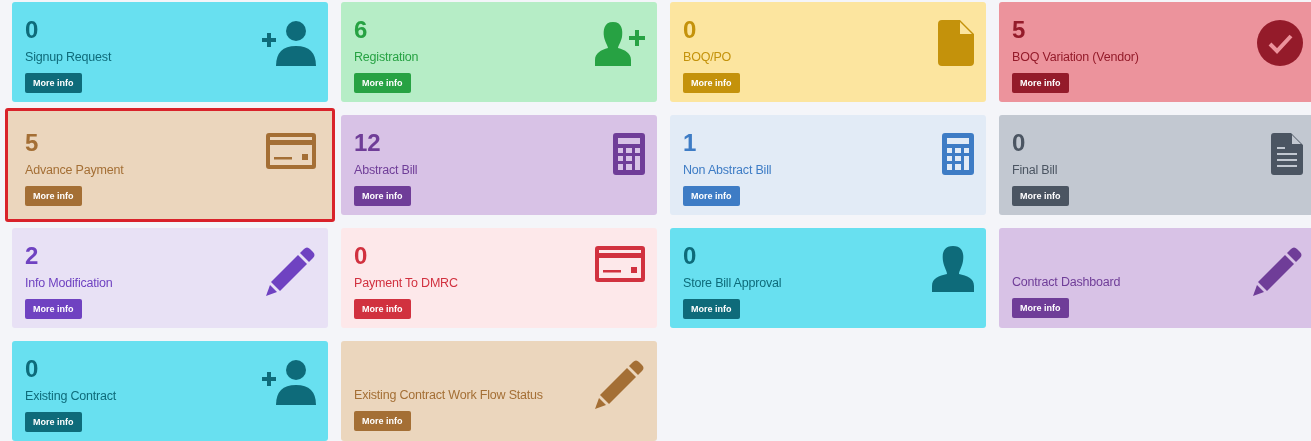  What do you see at coordinates (386, 170) in the screenshot?
I see `tile-label: Abstract Bill` at bounding box center [386, 170].